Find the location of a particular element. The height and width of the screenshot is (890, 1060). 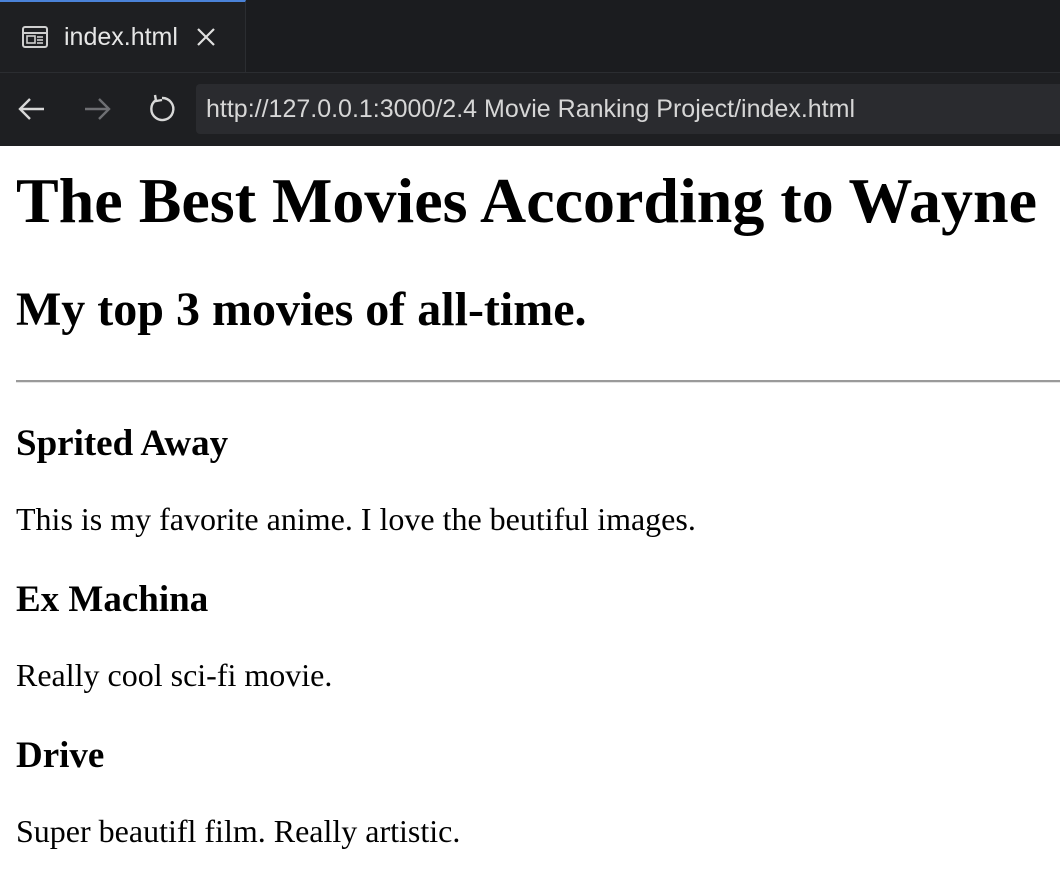

close-icon is located at coordinates (206, 37).